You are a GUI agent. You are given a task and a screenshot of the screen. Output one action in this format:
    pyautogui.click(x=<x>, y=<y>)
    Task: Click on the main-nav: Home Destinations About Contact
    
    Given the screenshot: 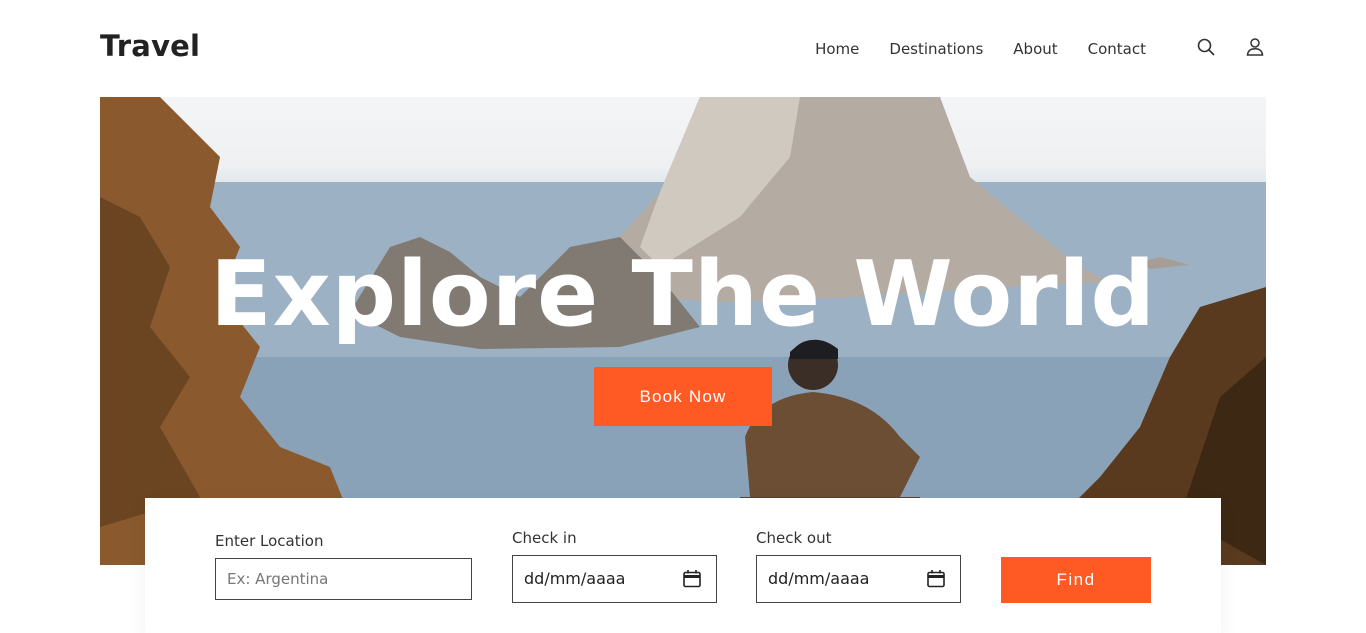 What is the action you would take?
    pyautogui.click(x=965, y=49)
    